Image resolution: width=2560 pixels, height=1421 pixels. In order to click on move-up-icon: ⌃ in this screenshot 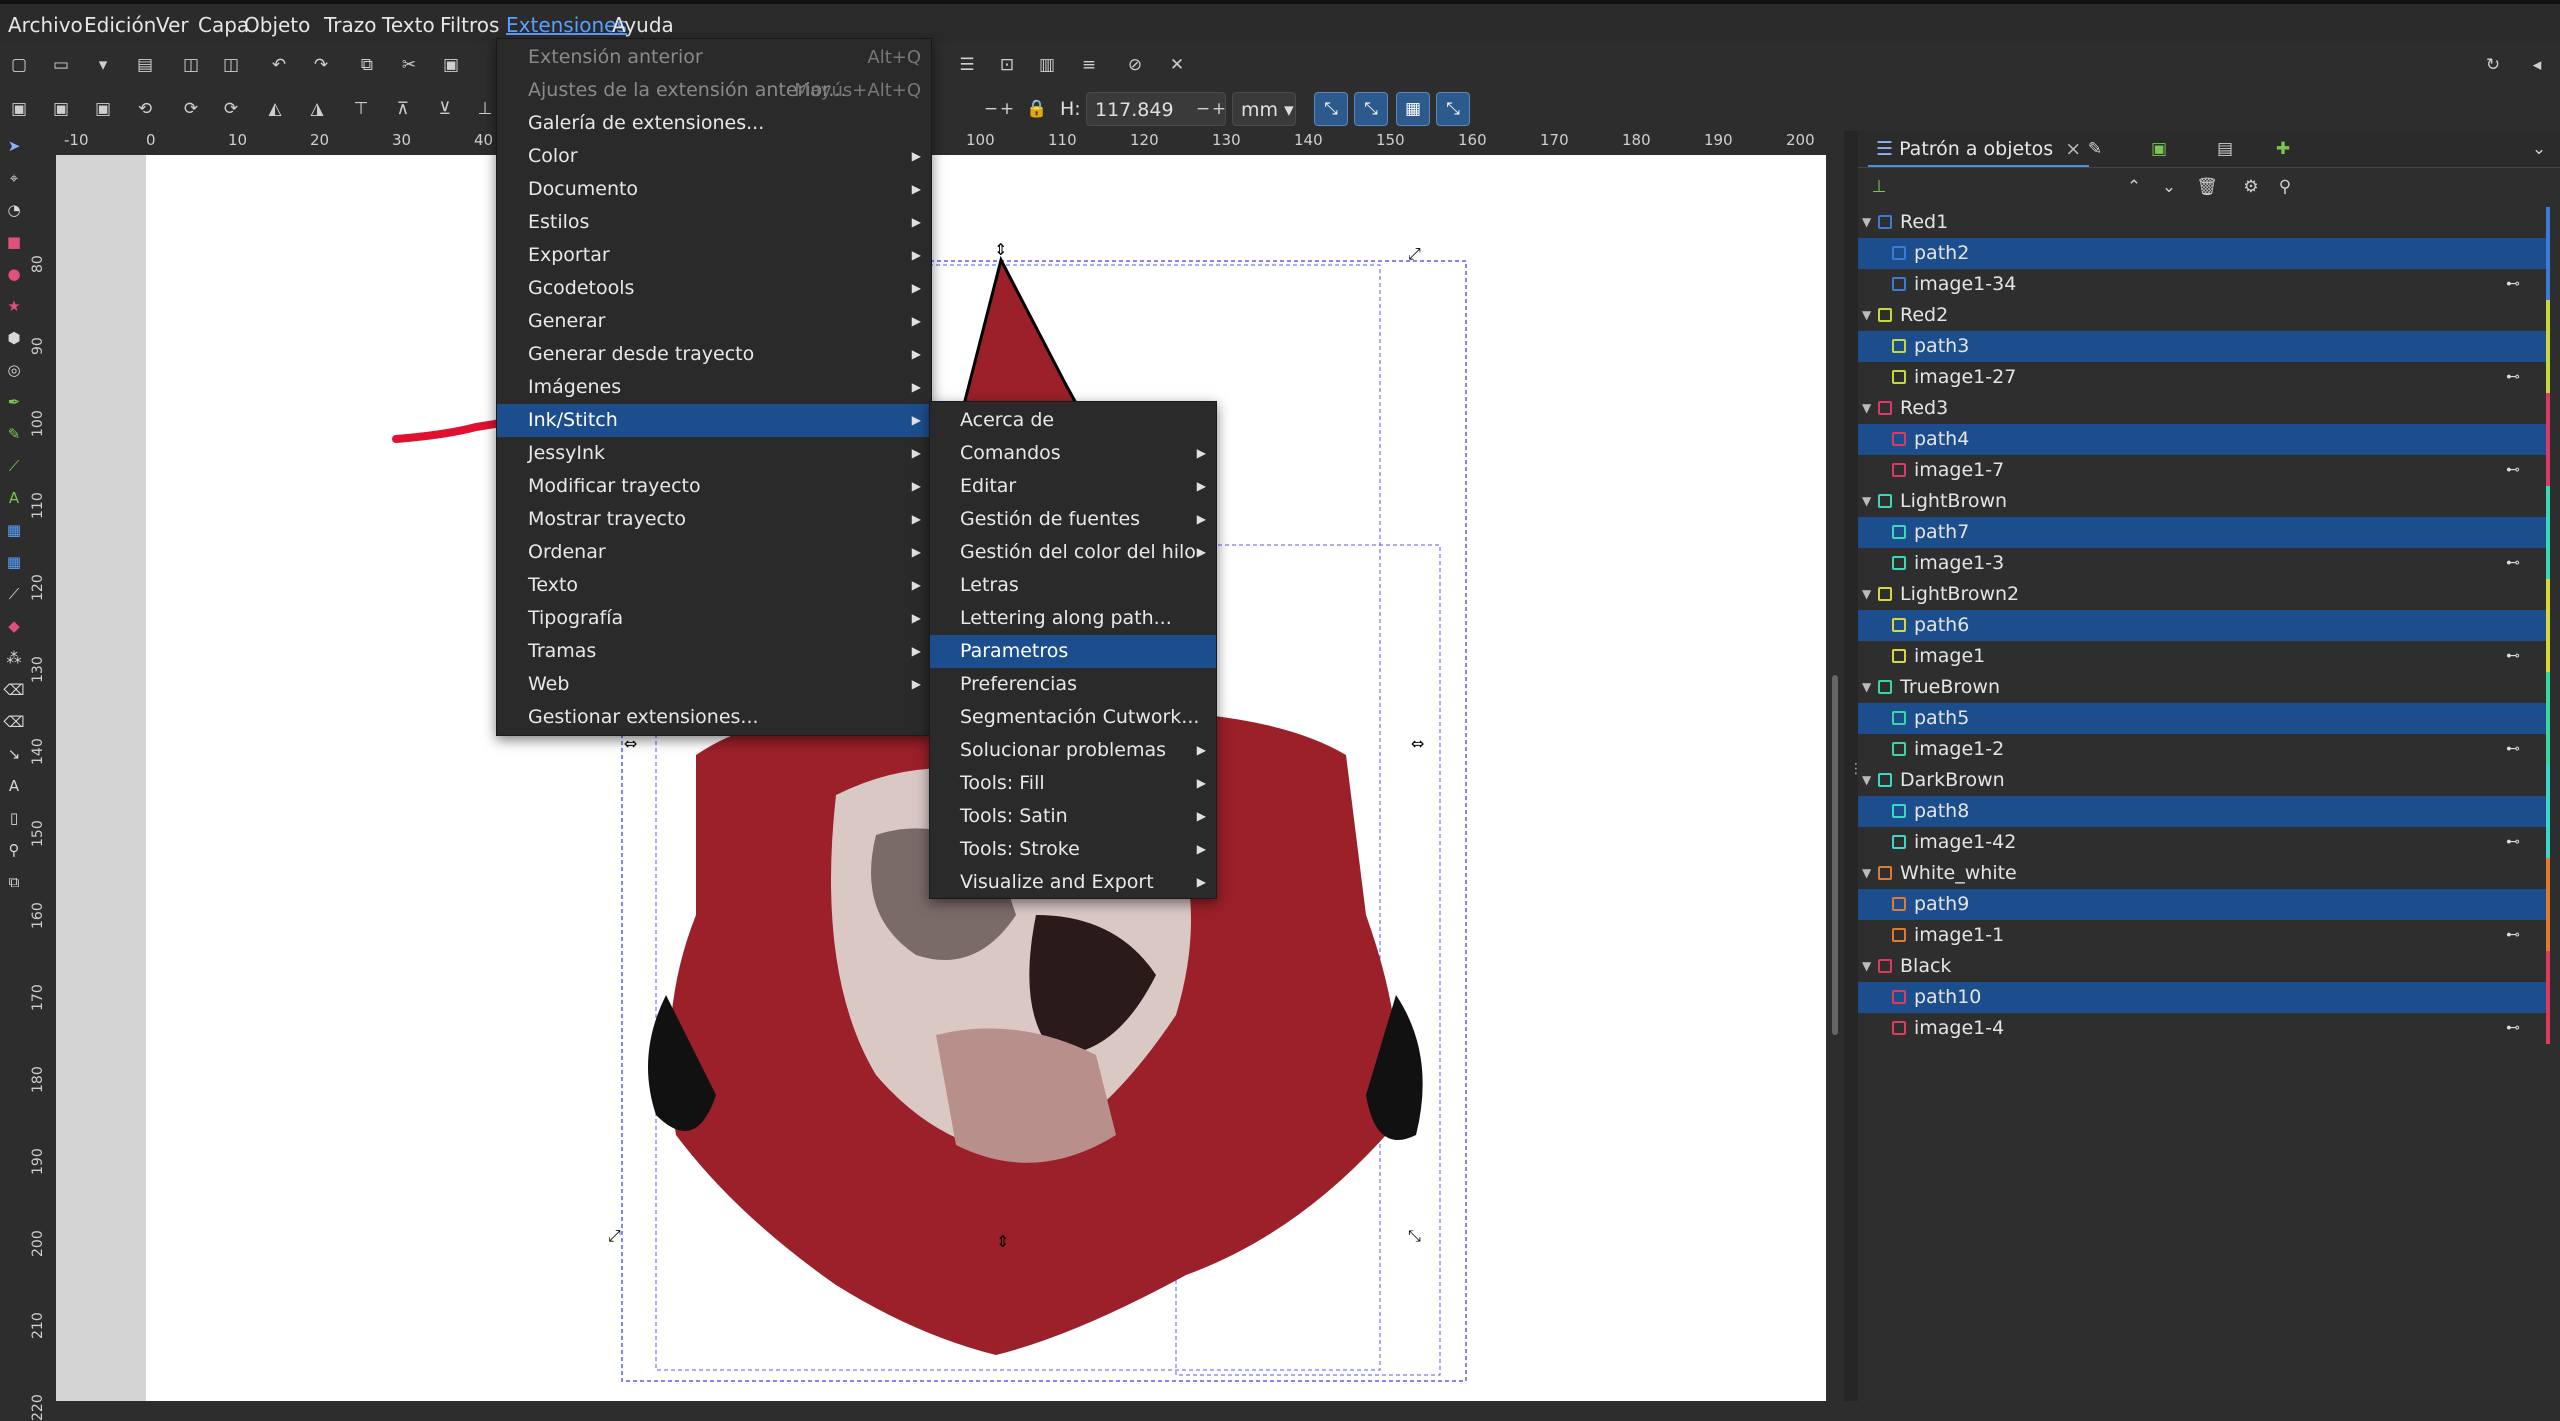, I will do `click(2134, 187)`.